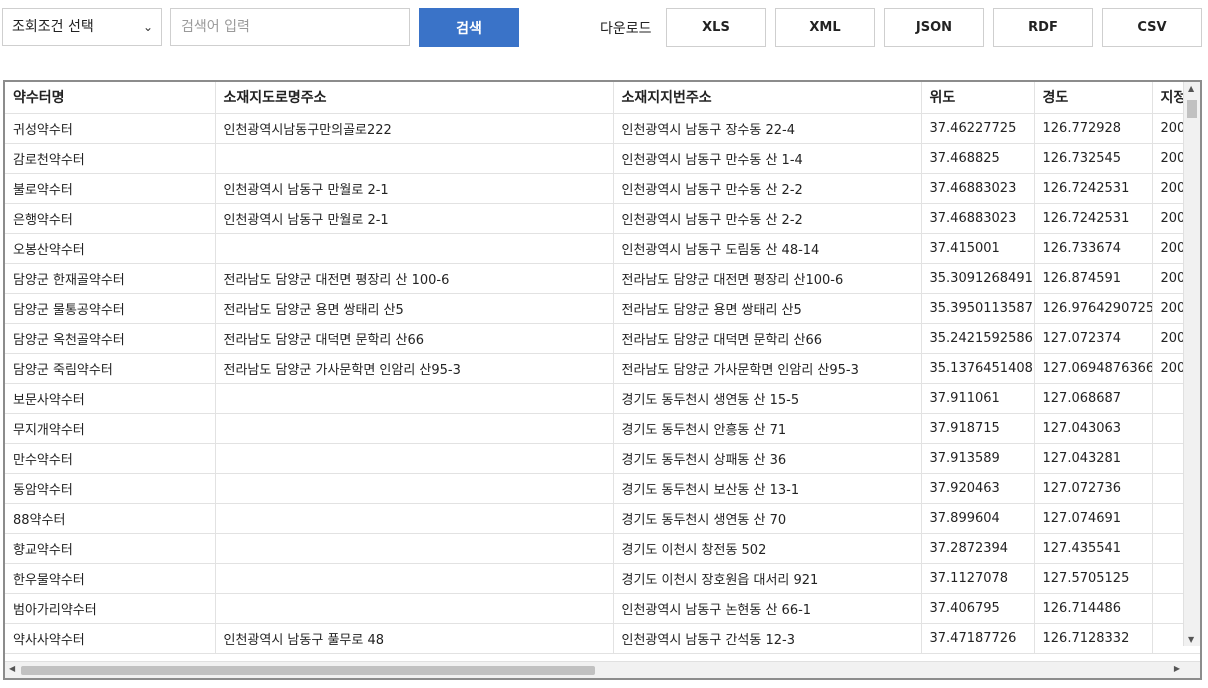 This screenshot has height=688, width=1208. Describe the element at coordinates (978, 158) in the screenshot. I see `cell-latitude: 37.468825` at that location.